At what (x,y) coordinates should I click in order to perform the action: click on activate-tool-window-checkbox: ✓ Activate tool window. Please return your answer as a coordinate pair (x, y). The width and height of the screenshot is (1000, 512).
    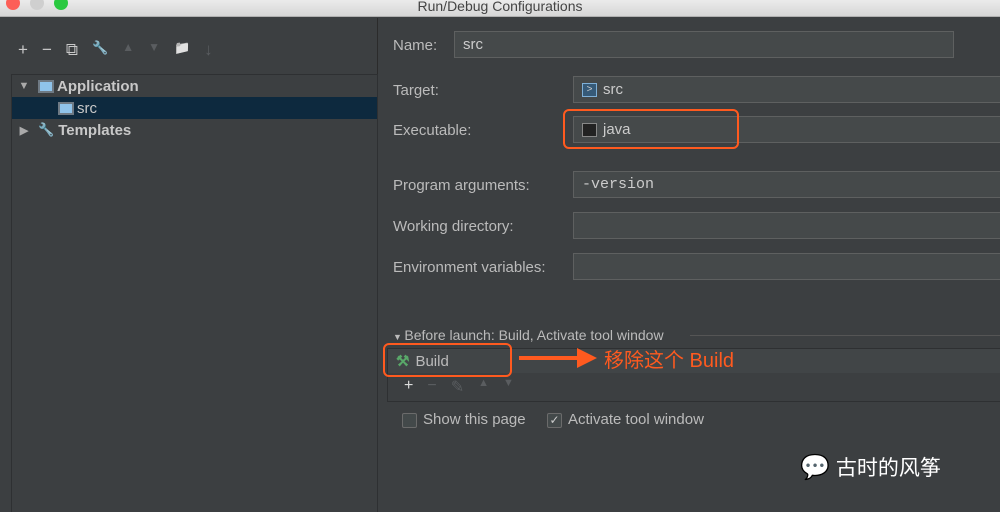
    Looking at the image, I should click on (625, 419).